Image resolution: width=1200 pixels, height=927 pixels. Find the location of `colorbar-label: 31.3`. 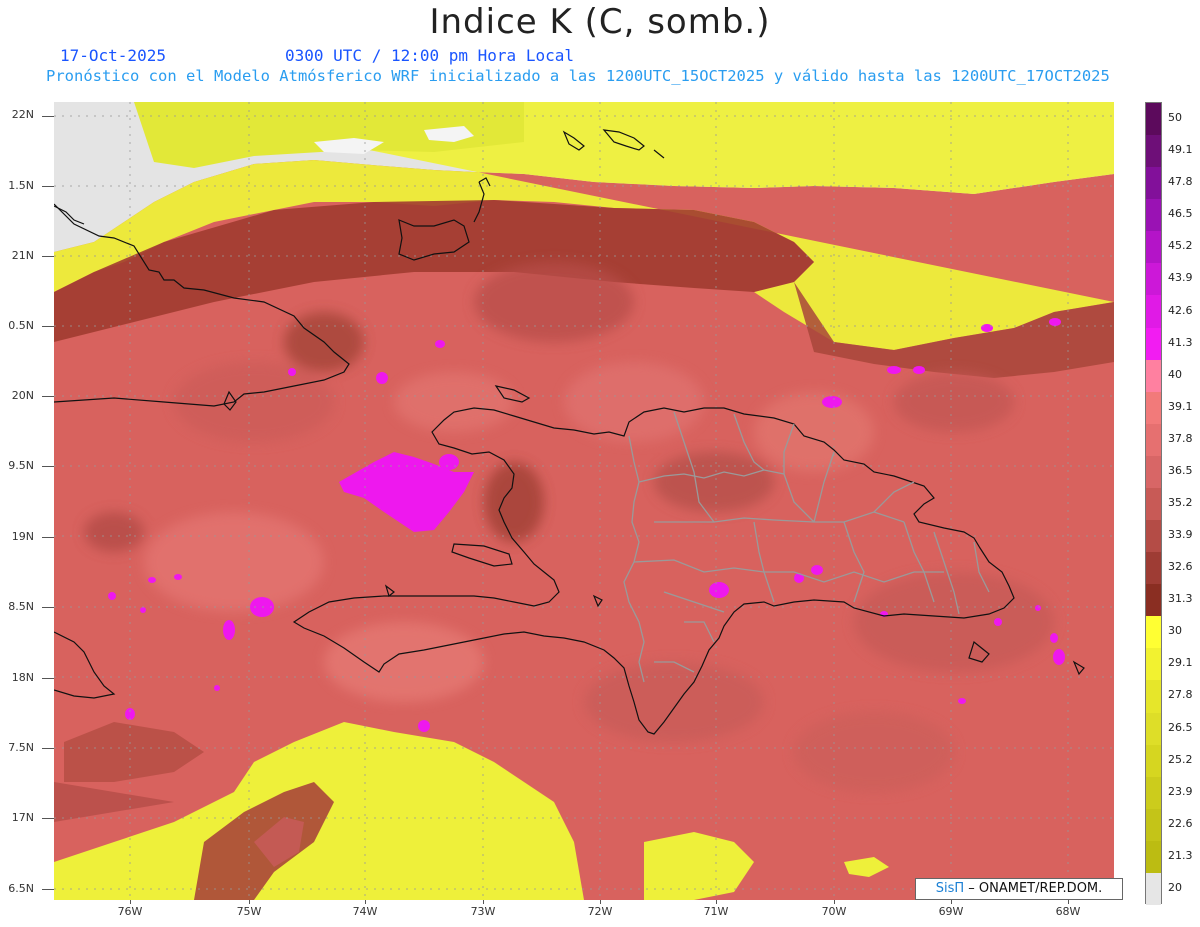

colorbar-label: 31.3 is located at coordinates (1180, 599).